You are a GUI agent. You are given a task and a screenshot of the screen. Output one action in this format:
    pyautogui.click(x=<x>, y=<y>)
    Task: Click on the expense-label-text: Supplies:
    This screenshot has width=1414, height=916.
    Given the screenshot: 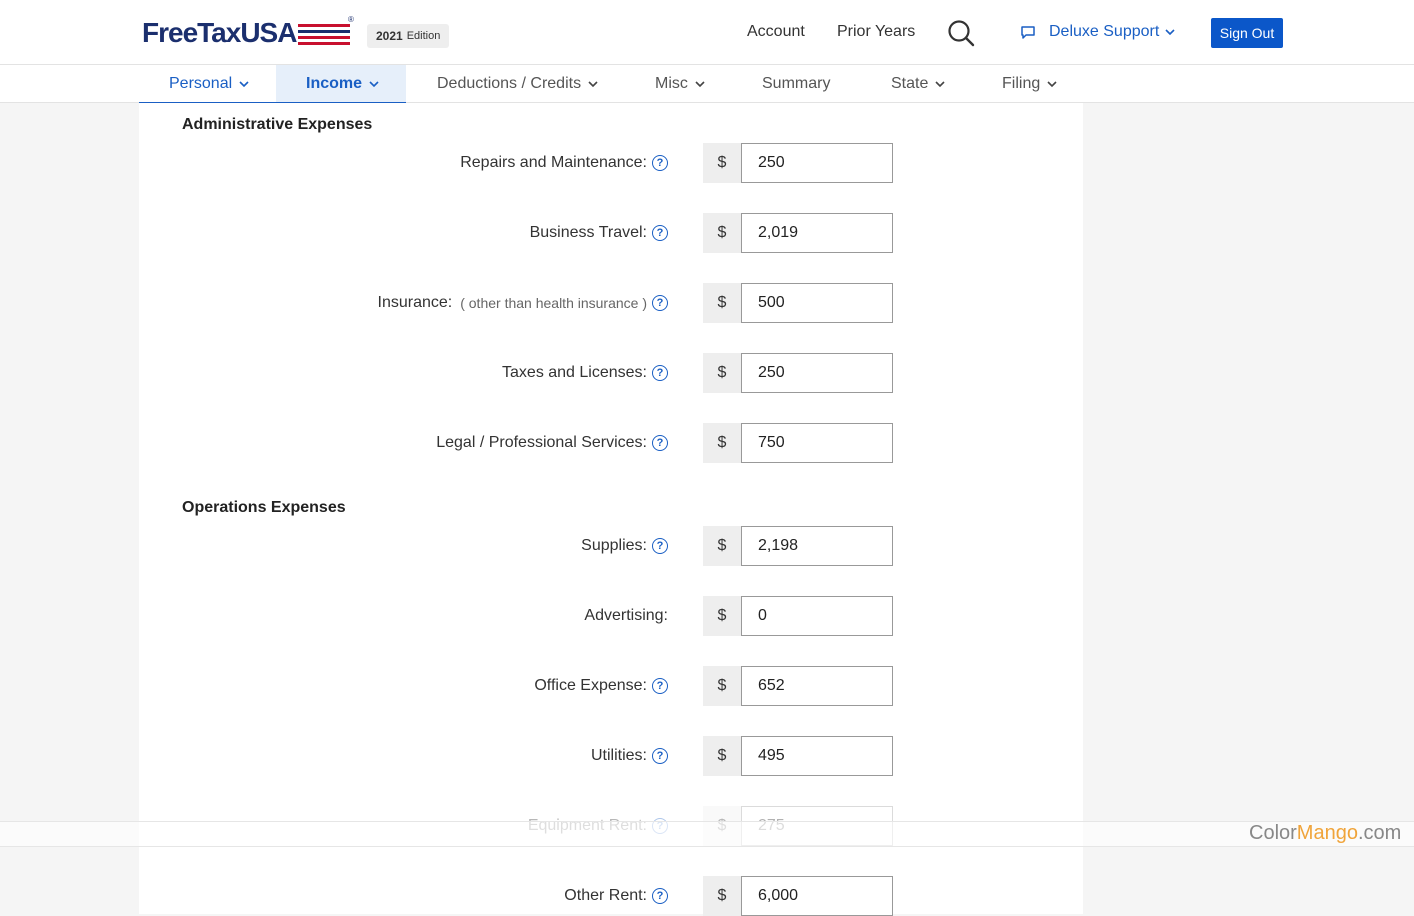 What is the action you would take?
    pyautogui.click(x=614, y=545)
    